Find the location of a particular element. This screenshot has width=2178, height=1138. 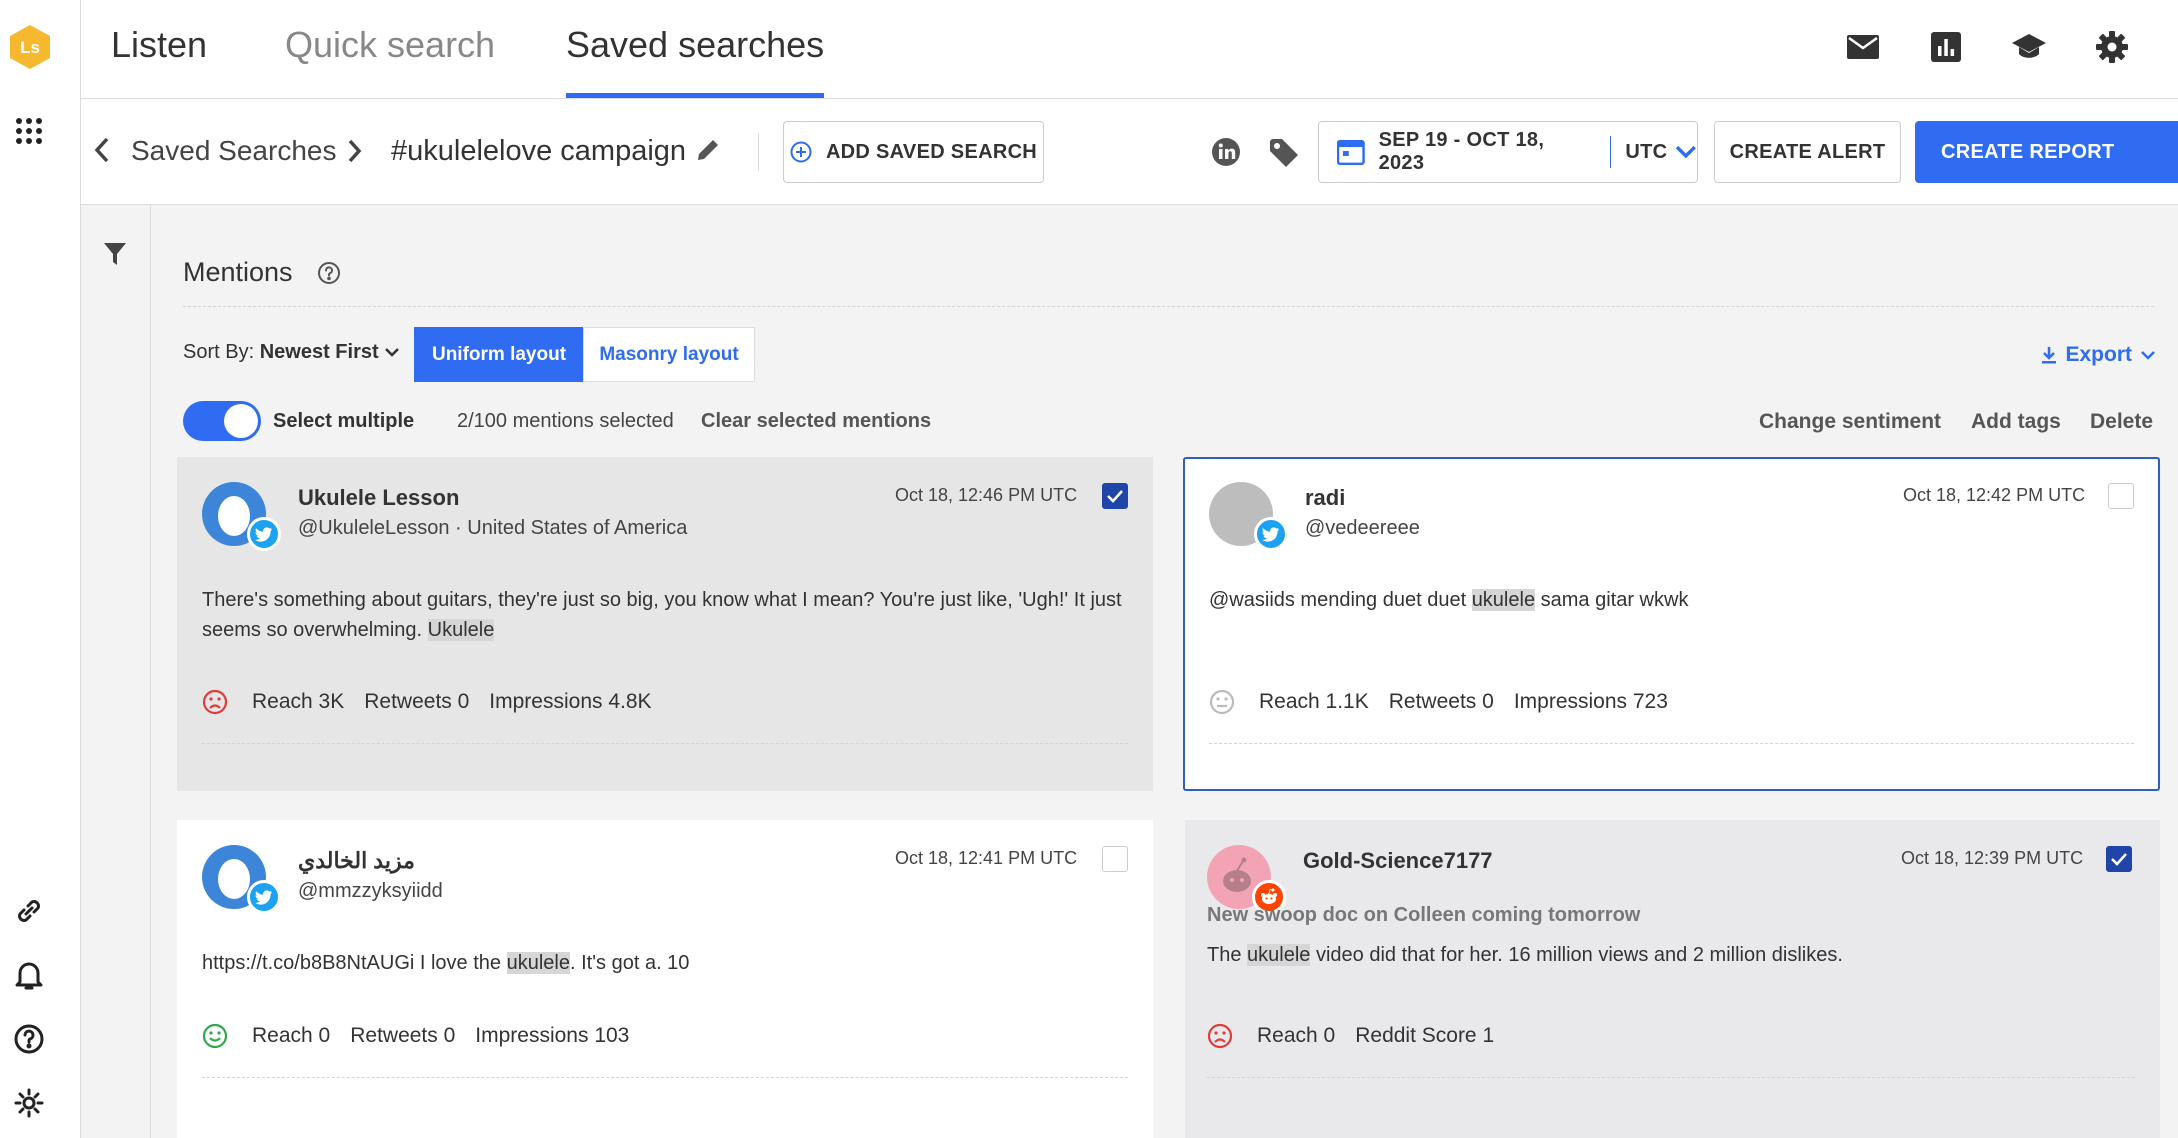

apps-grid-icon is located at coordinates (29, 131).